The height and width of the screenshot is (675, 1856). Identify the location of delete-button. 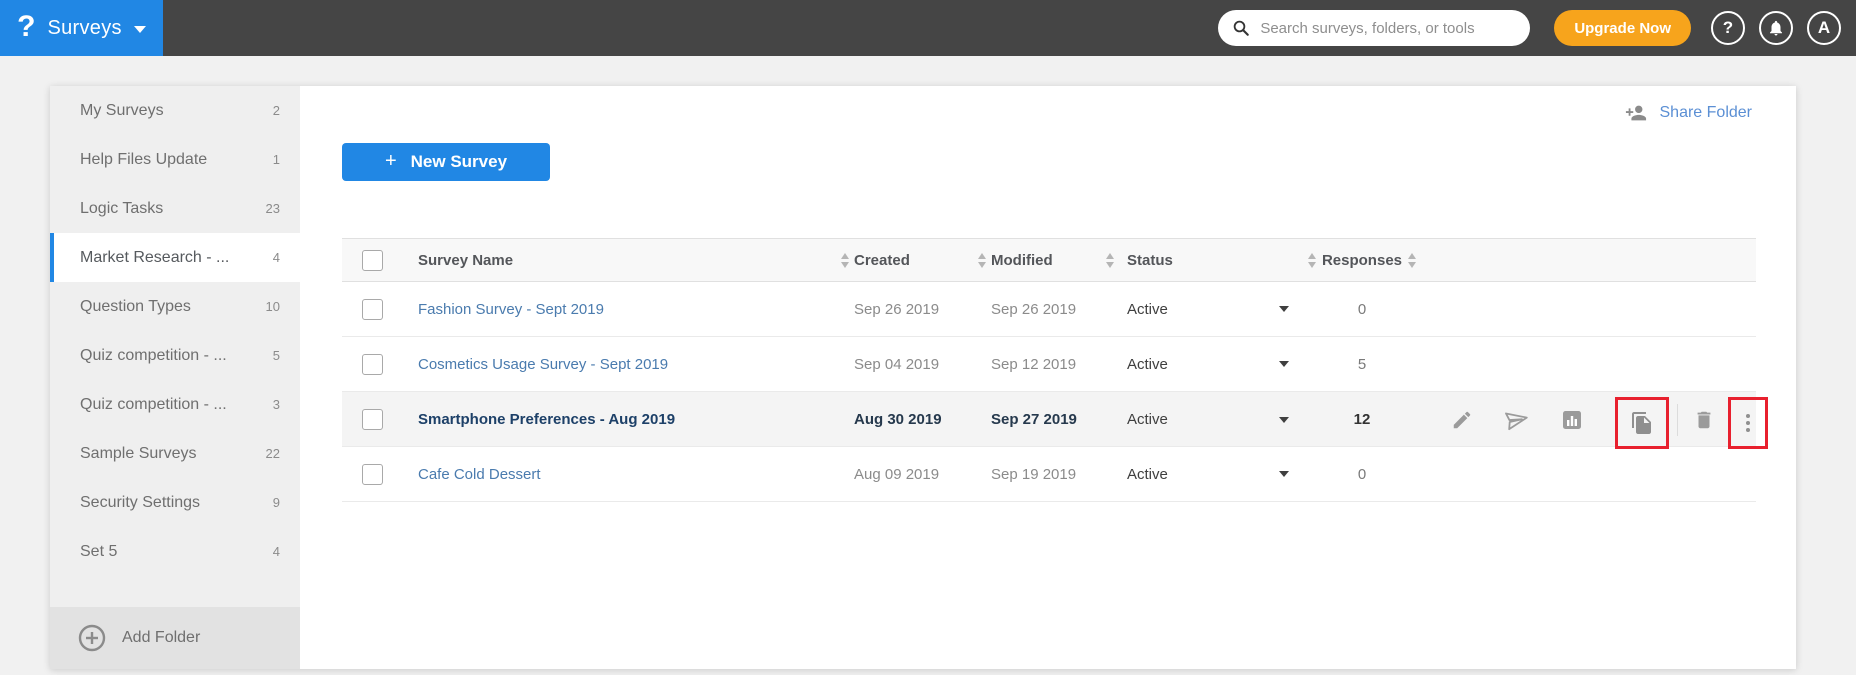
(1704, 420).